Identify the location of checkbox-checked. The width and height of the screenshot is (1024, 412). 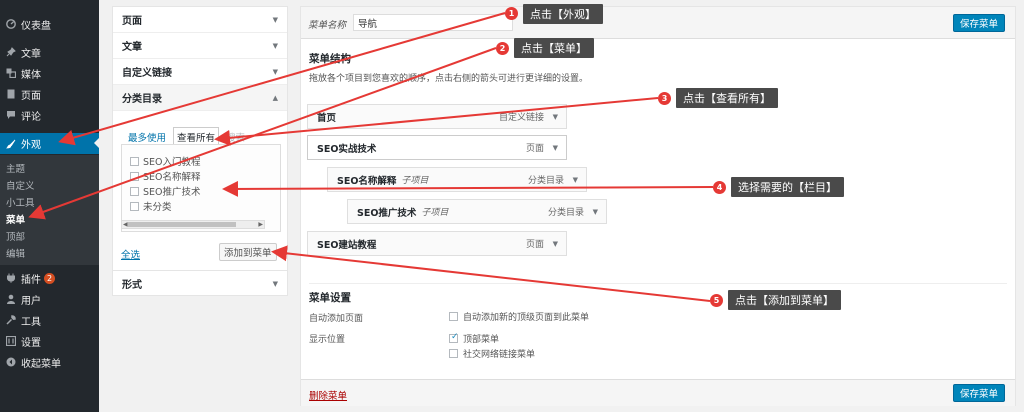
(454, 337).